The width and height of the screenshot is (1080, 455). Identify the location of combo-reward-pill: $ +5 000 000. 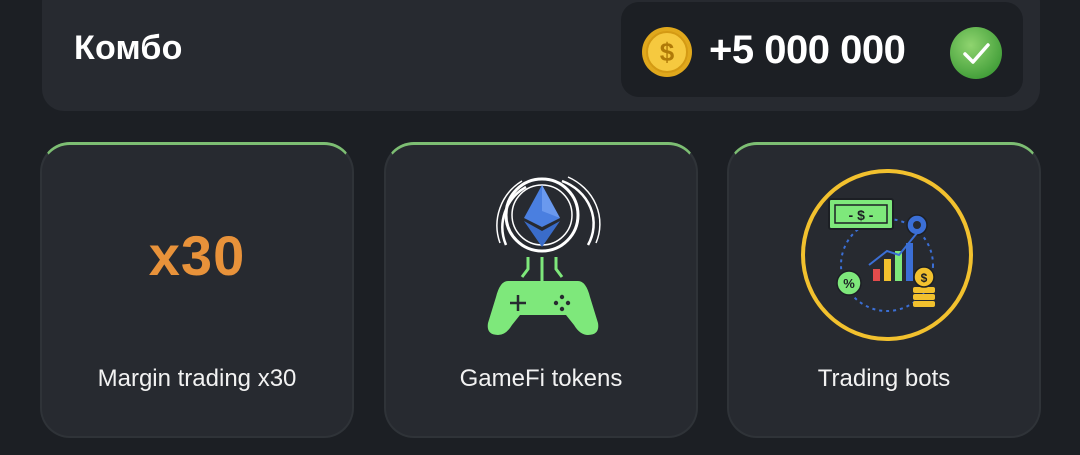
(822, 49).